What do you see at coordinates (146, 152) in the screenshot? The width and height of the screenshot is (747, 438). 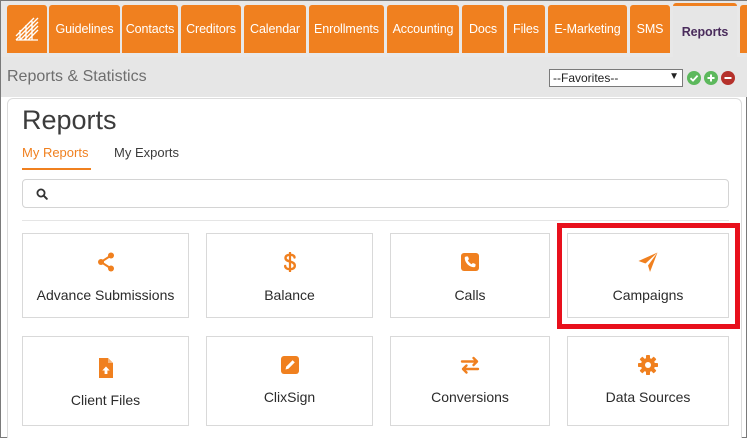 I see `subtab-my-exports: My Exports` at bounding box center [146, 152].